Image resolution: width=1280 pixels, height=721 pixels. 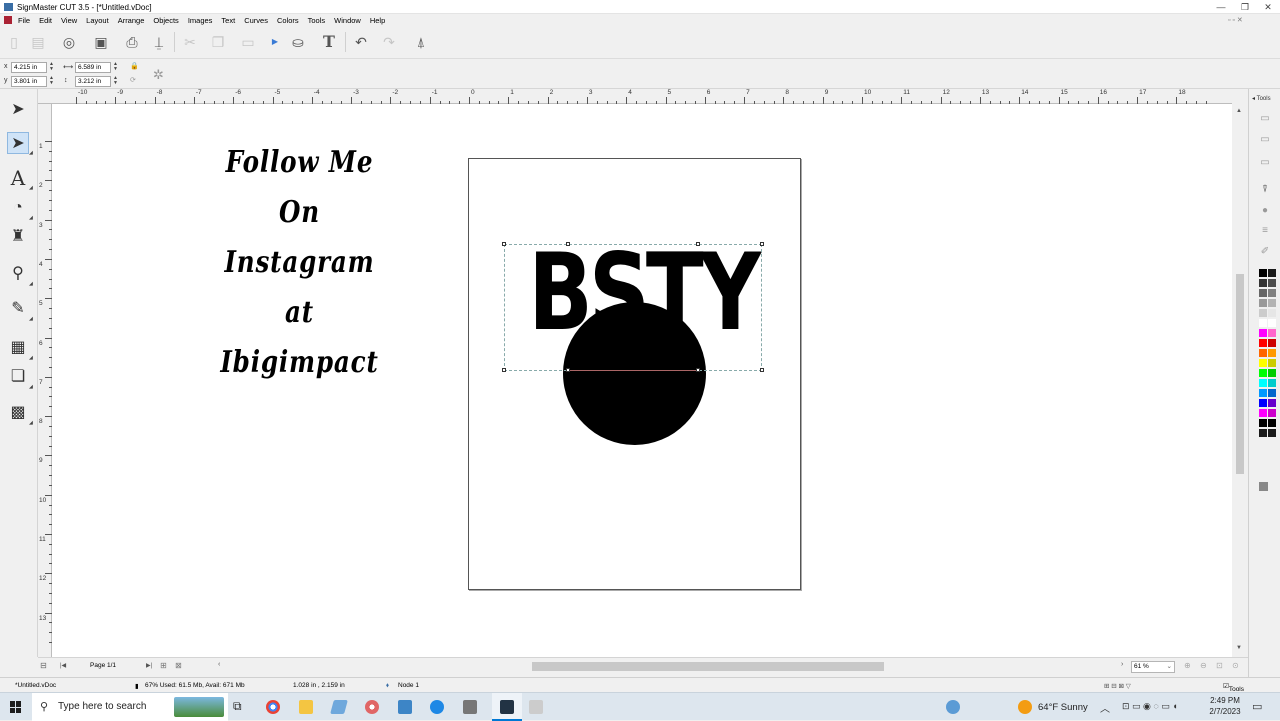 What do you see at coordinates (93, 81) in the screenshot?
I see `height-field: 3.212 in` at bounding box center [93, 81].